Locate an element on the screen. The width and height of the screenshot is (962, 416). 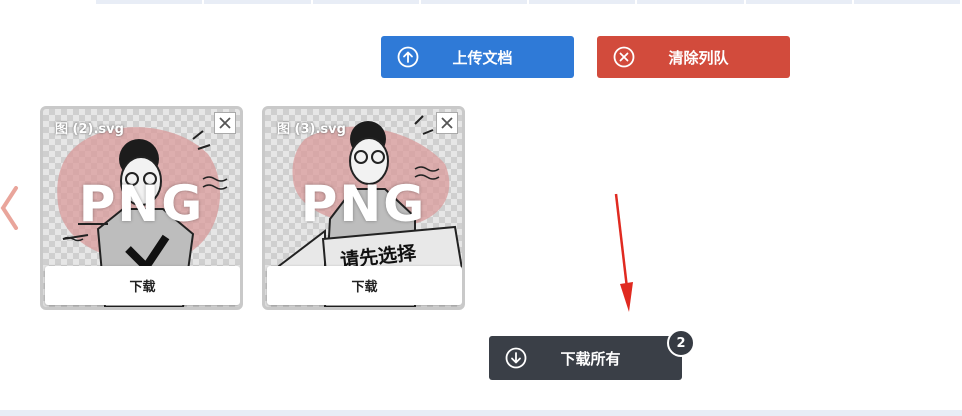
file-name: 图 (3).svg is located at coordinates (311, 129).